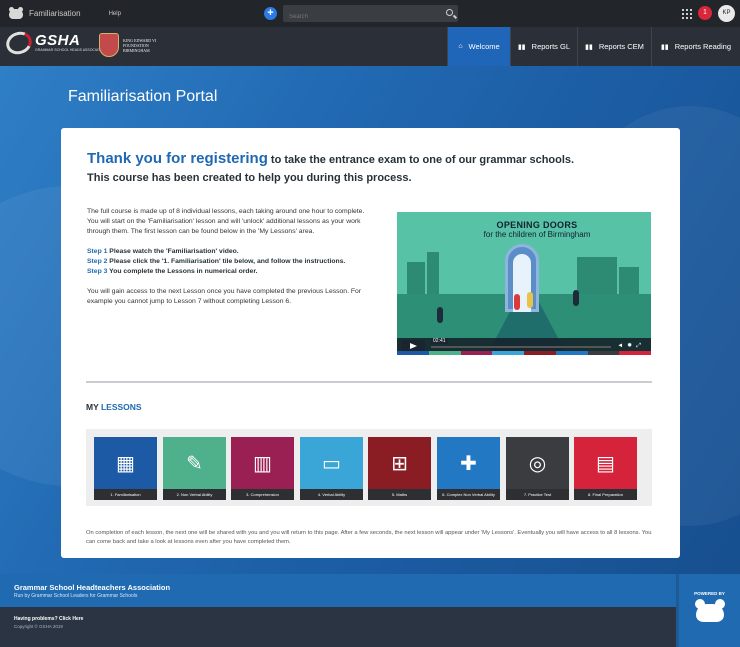 The width and height of the screenshot is (740, 647). I want to click on top-bar: Familiarisation Help + 1 KP, so click(370, 13).